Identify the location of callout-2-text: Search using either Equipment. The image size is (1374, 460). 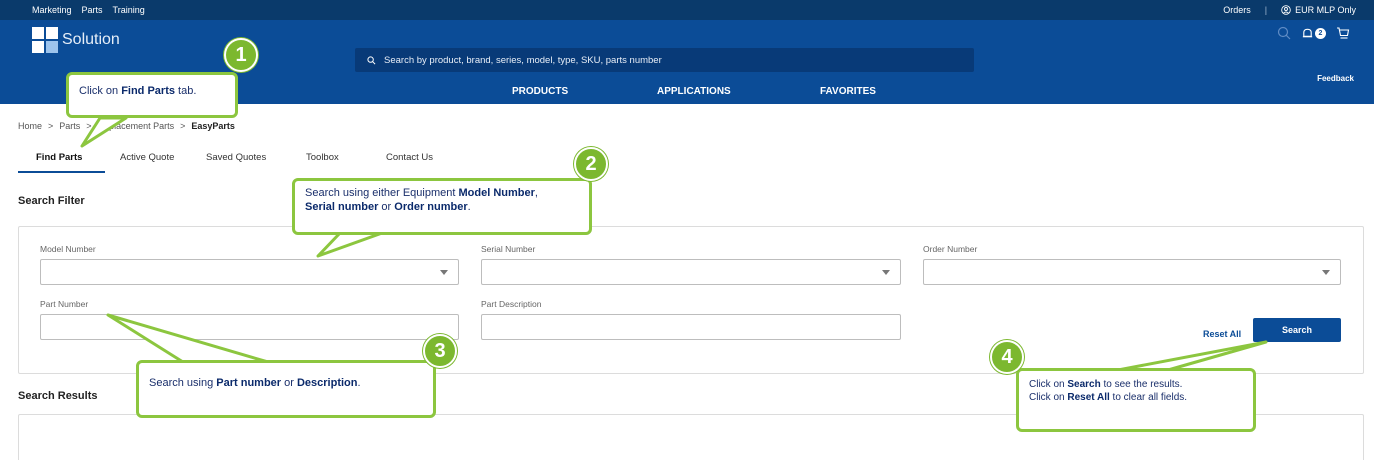
(382, 193).